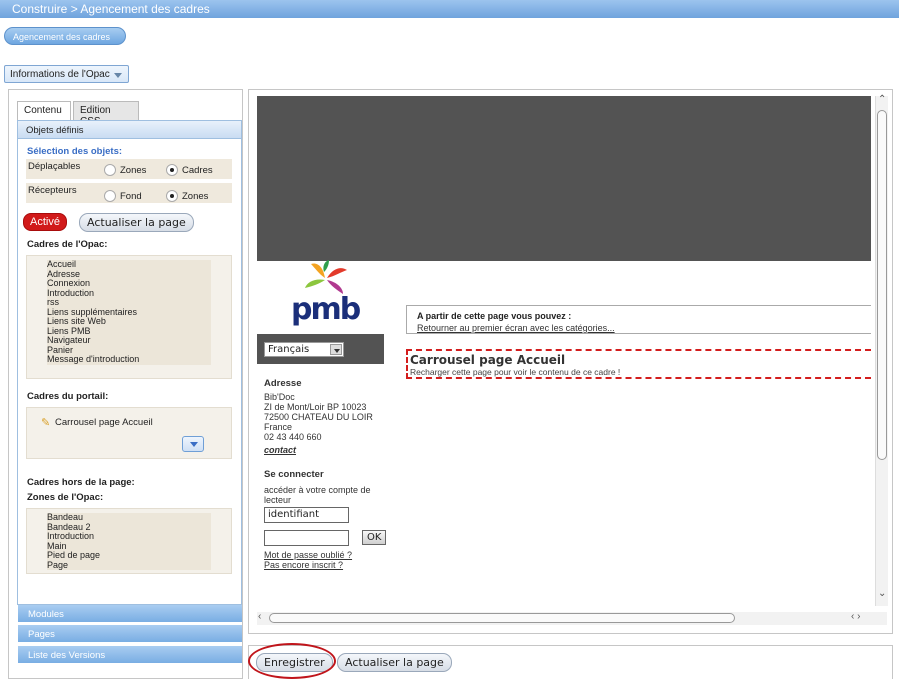 This screenshot has height=680, width=899. I want to click on footer-bar: Enregistrer Actualiser la page, so click(570, 662).